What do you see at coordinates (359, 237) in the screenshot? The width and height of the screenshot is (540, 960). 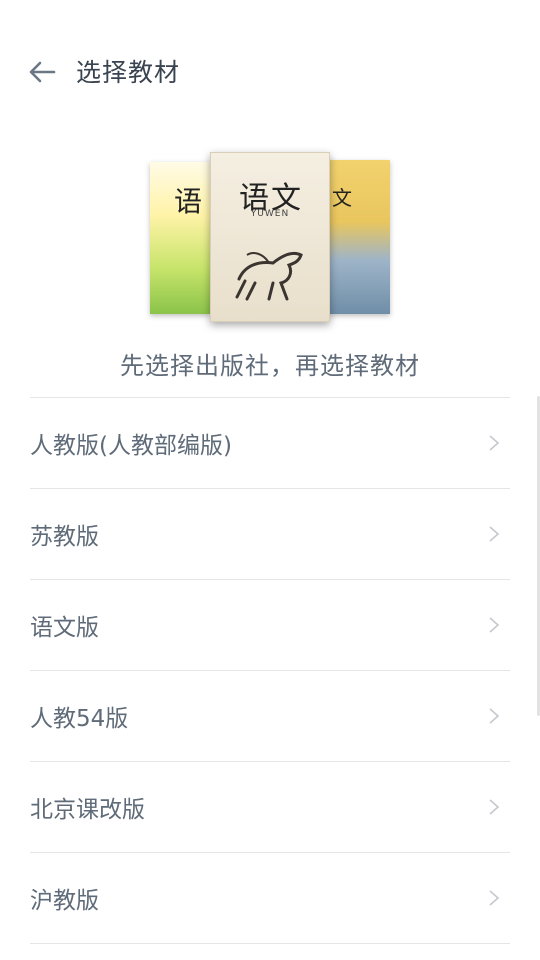 I see `textbook-cover-right: 文` at bounding box center [359, 237].